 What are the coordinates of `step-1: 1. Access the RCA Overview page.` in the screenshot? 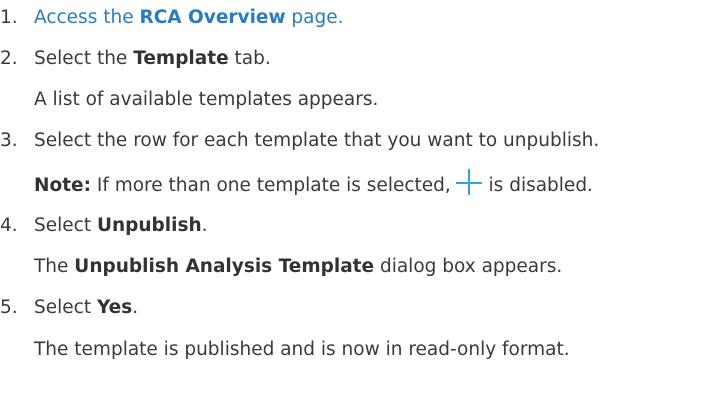 It's located at (172, 18).